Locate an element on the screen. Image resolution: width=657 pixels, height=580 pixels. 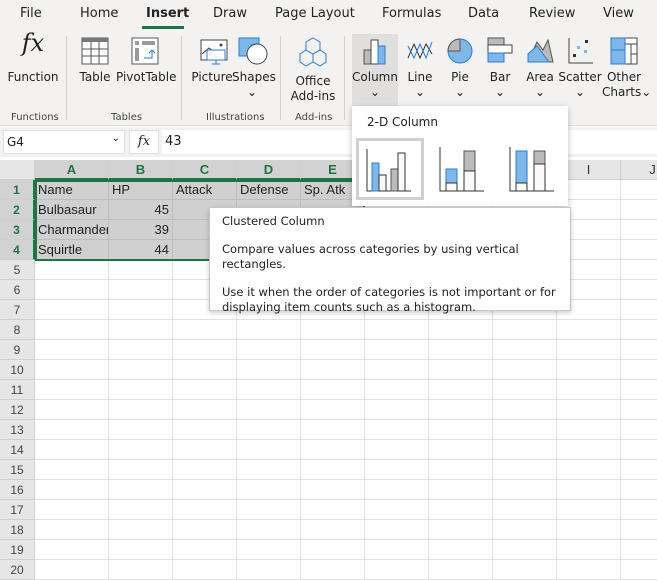
cell-A1: Name is located at coordinates (72, 190).